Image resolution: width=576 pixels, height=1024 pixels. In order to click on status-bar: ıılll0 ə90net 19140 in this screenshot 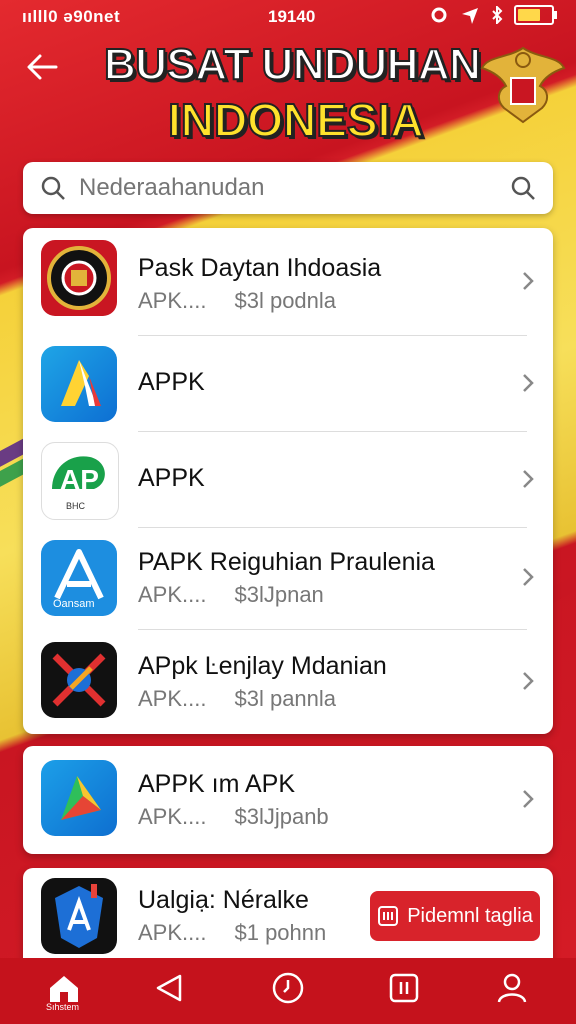, I will do `click(288, 17)`.